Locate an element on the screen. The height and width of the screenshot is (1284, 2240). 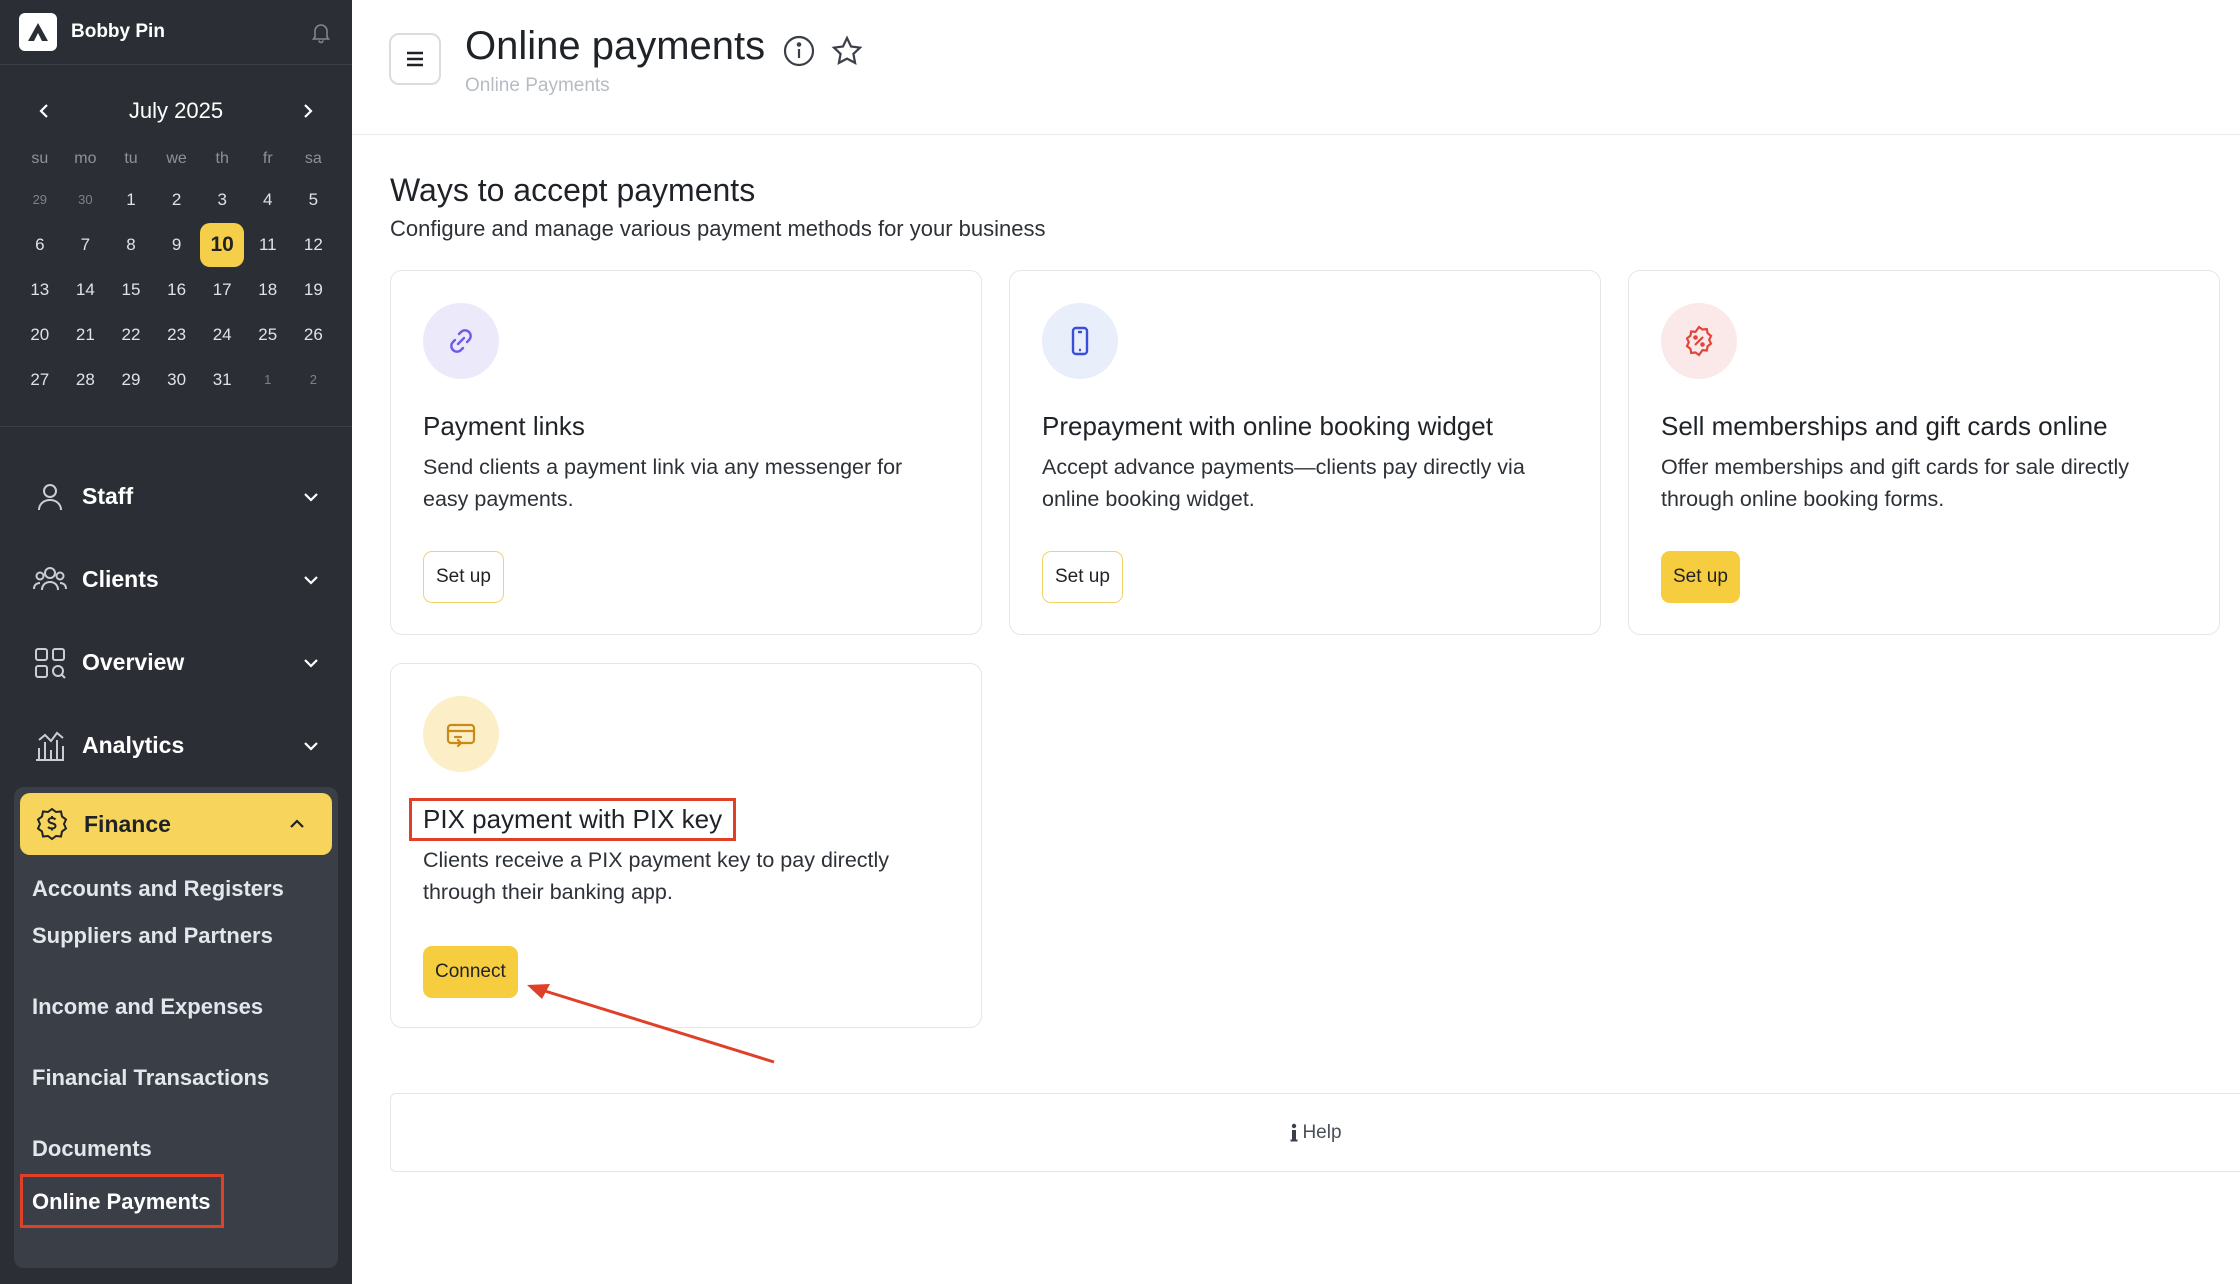
calendar-day: 13 is located at coordinates (40, 289).